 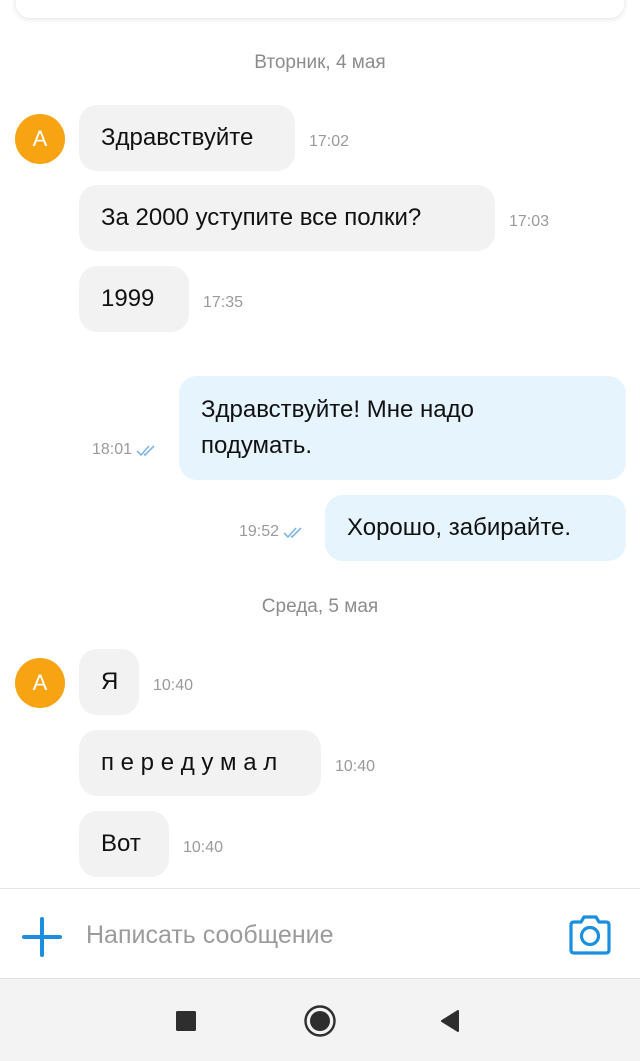 I want to click on message-time: 18:01, so click(x=126, y=450).